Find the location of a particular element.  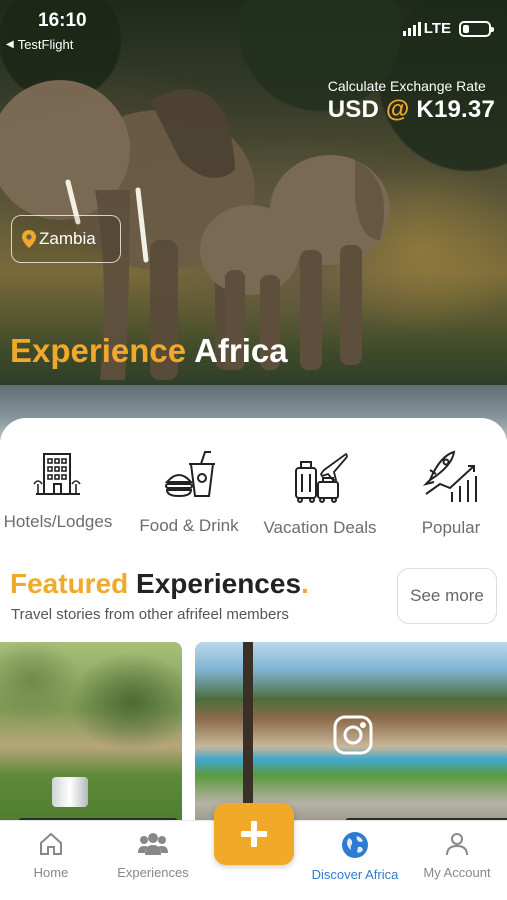

globe-icon is located at coordinates (355, 845).